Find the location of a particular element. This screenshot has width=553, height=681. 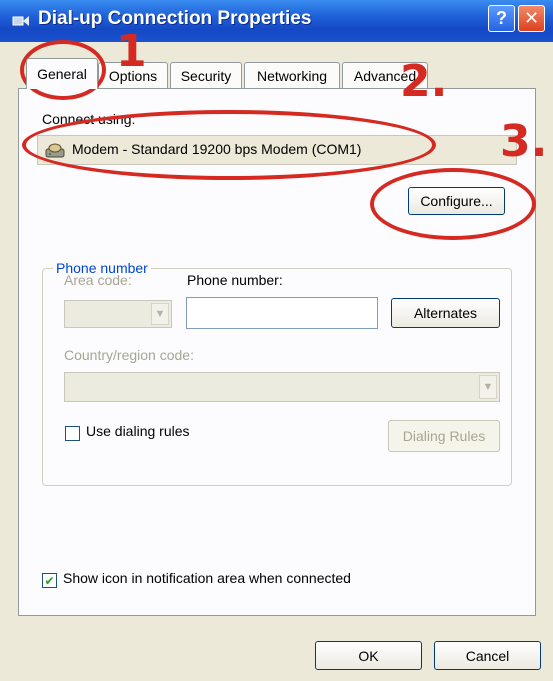

tab-general: General is located at coordinates (62, 73).